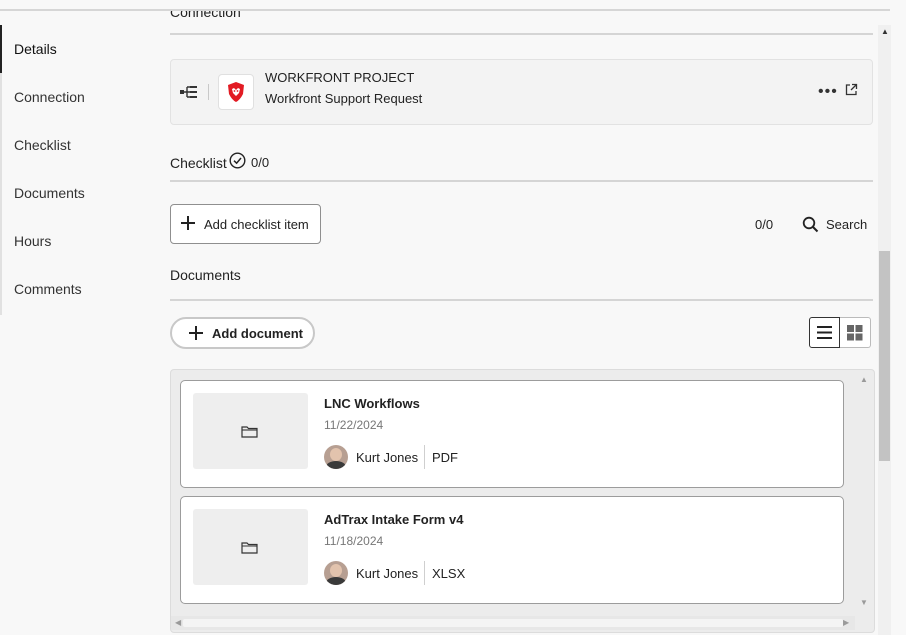 The image size is (906, 635). Describe the element at coordinates (512, 434) in the screenshot. I see `document-card: LNC Workflows 11/22/2024 Kurt Jones PDF` at that location.